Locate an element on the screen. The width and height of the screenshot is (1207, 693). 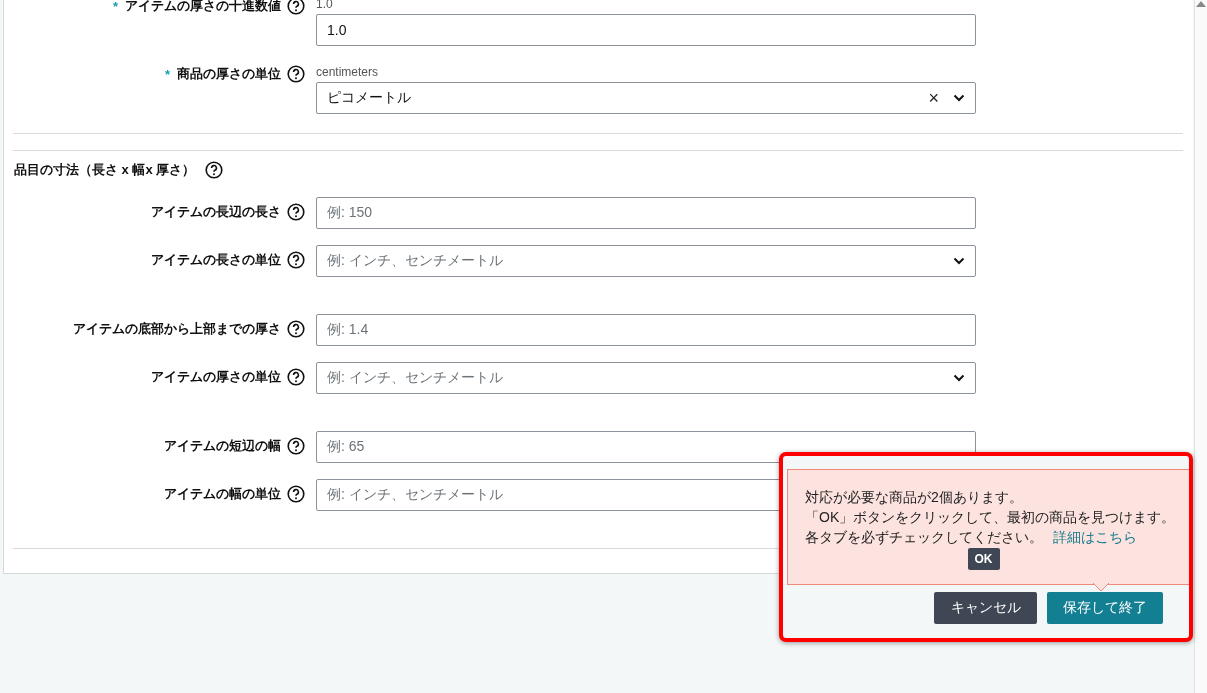
details-link: 詳細はこちら is located at coordinates (1095, 537).